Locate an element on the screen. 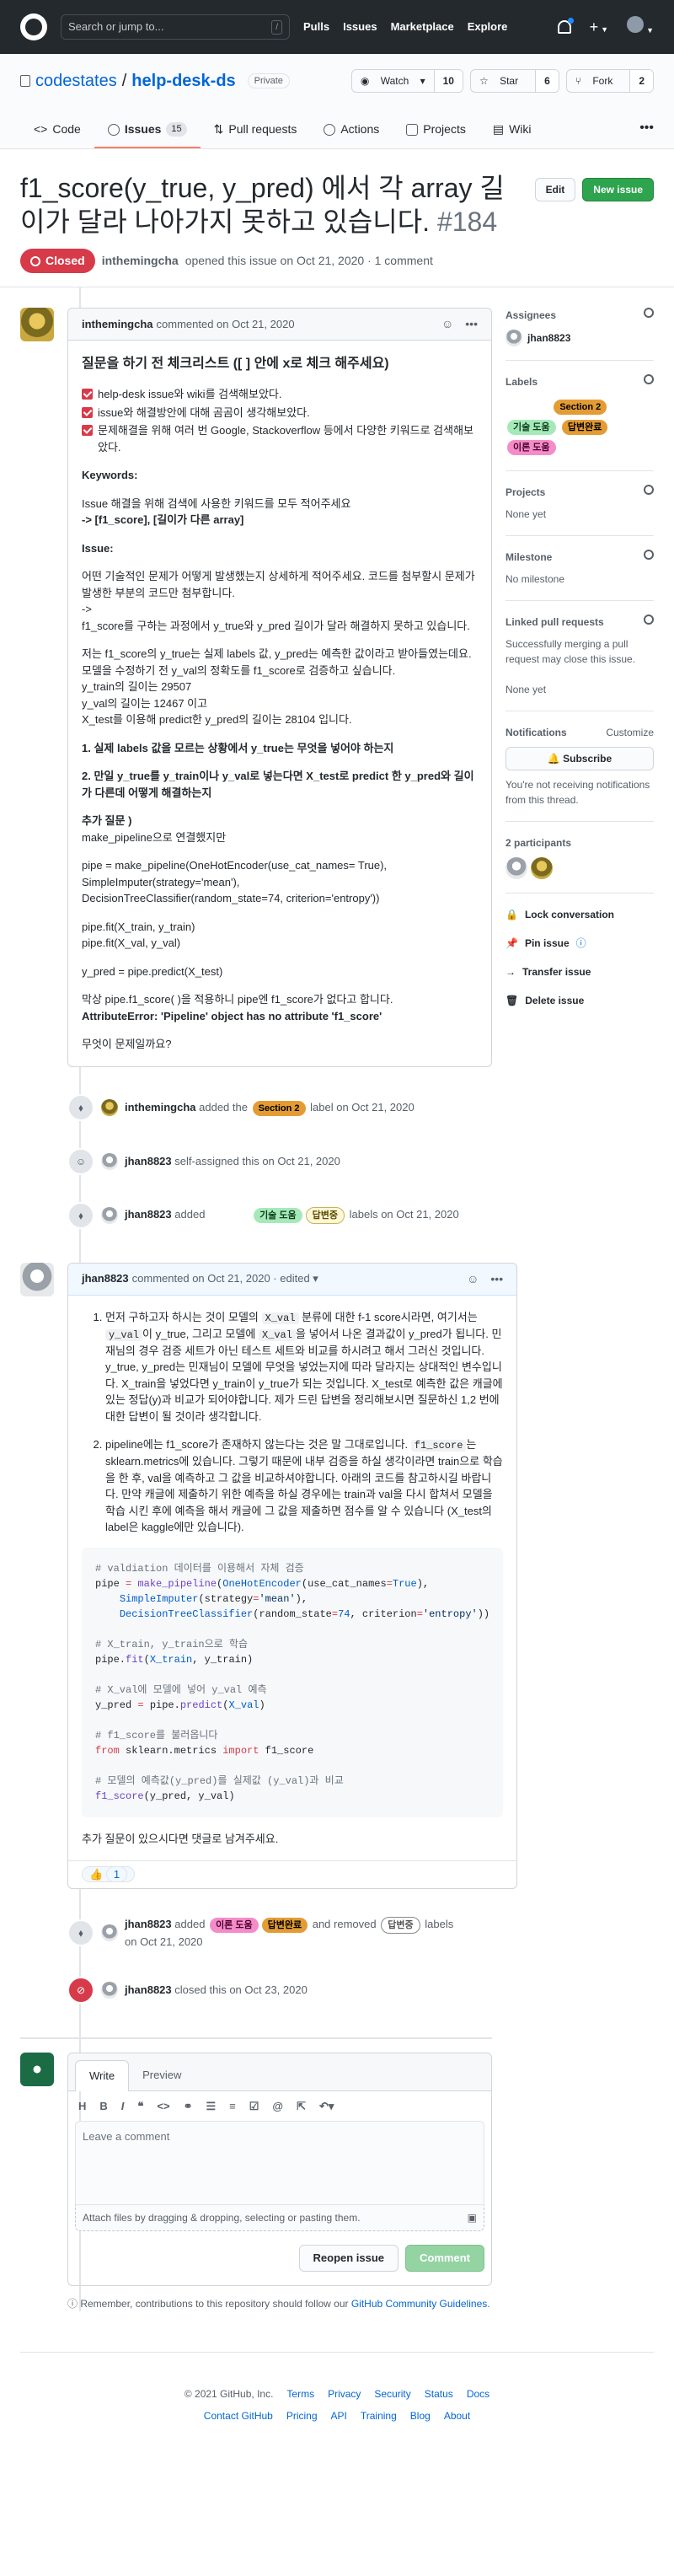  markdown-icon: ▣ is located at coordinates (472, 2217).